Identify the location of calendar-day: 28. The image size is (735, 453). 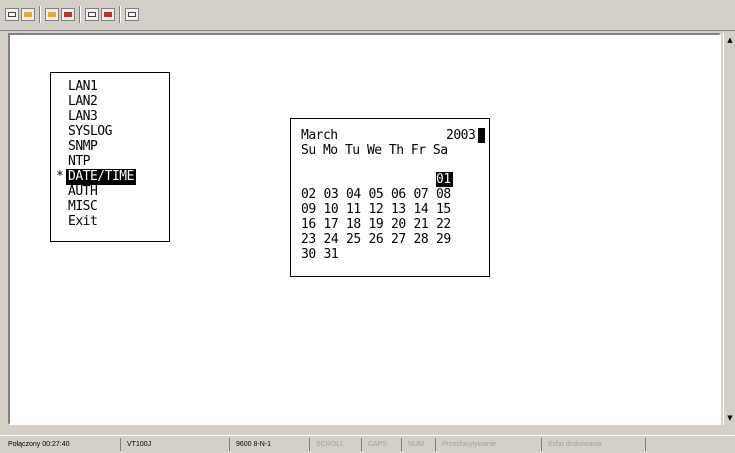
(422, 239).